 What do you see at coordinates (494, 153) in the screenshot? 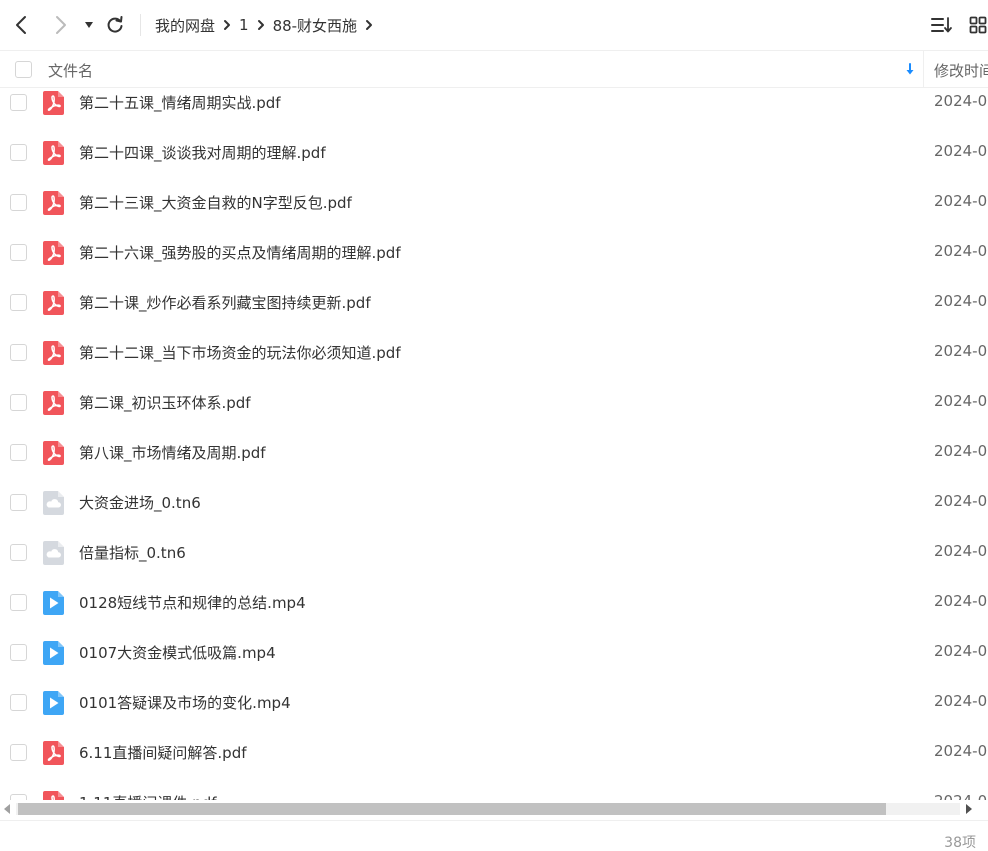
I see `file-row: 第二十四课_谈谈我对周期的理解.pdf 2024-0` at bounding box center [494, 153].